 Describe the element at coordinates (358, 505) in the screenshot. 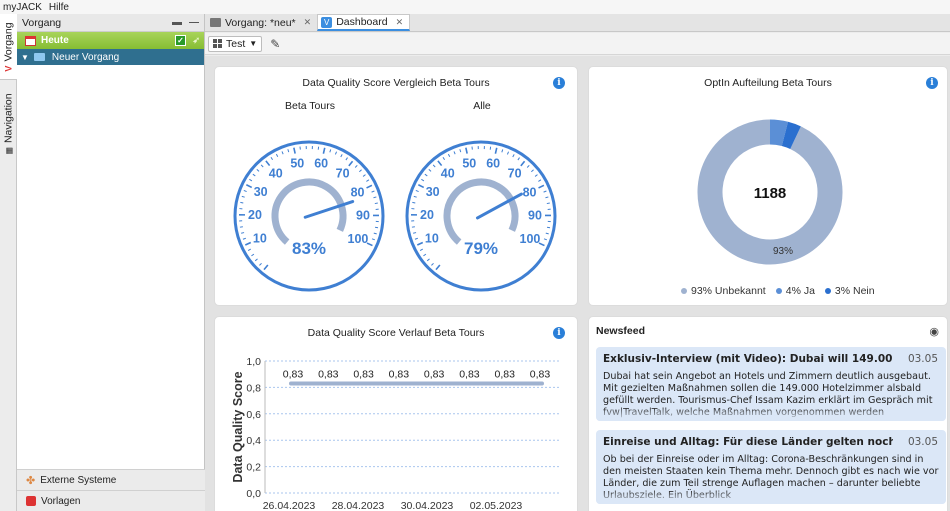

I see `x-tick-label: 28.04.2023` at that location.